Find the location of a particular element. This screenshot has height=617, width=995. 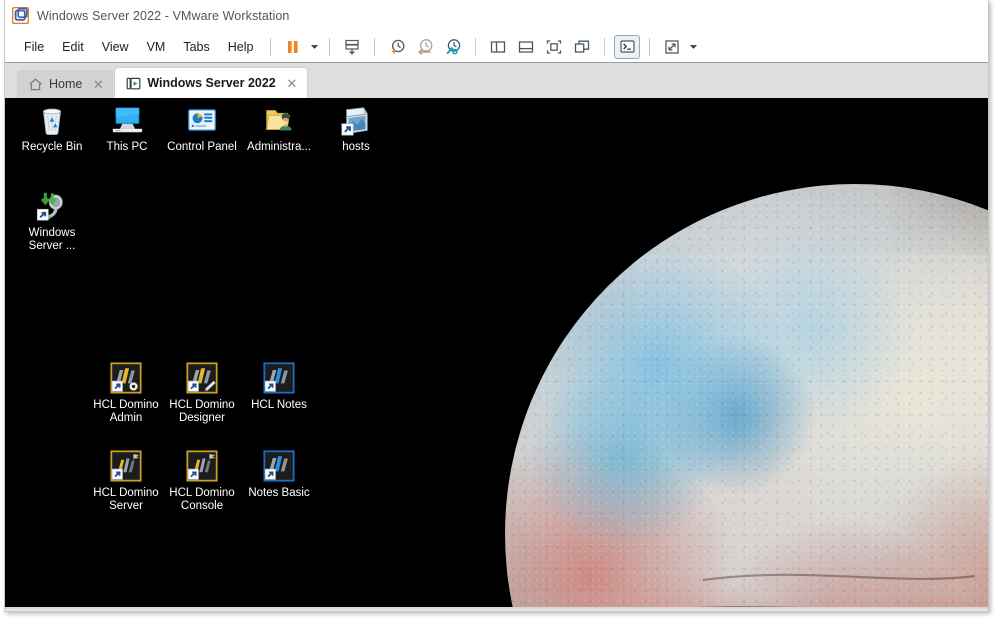

hcl-domino-server-icon is located at coordinates (126, 466).